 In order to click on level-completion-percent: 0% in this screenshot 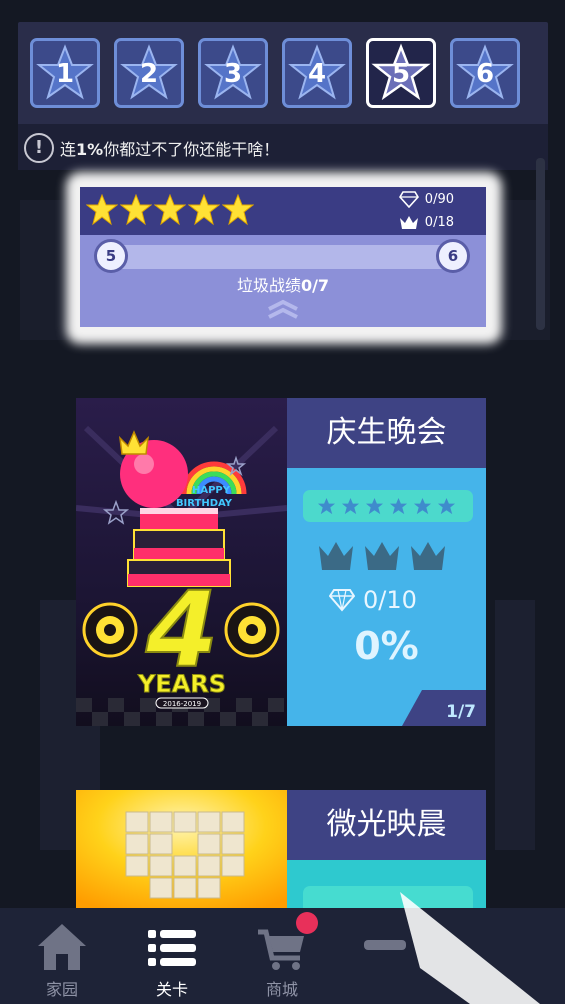, I will do `click(386, 646)`.